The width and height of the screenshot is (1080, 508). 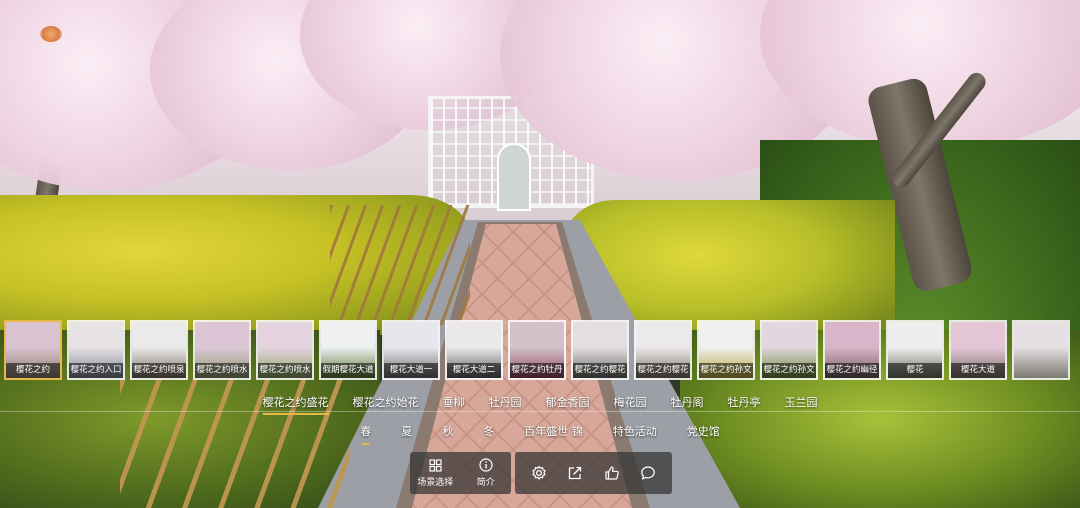 I want to click on scene-thumbnail: 假期樱花大道, so click(x=348, y=350).